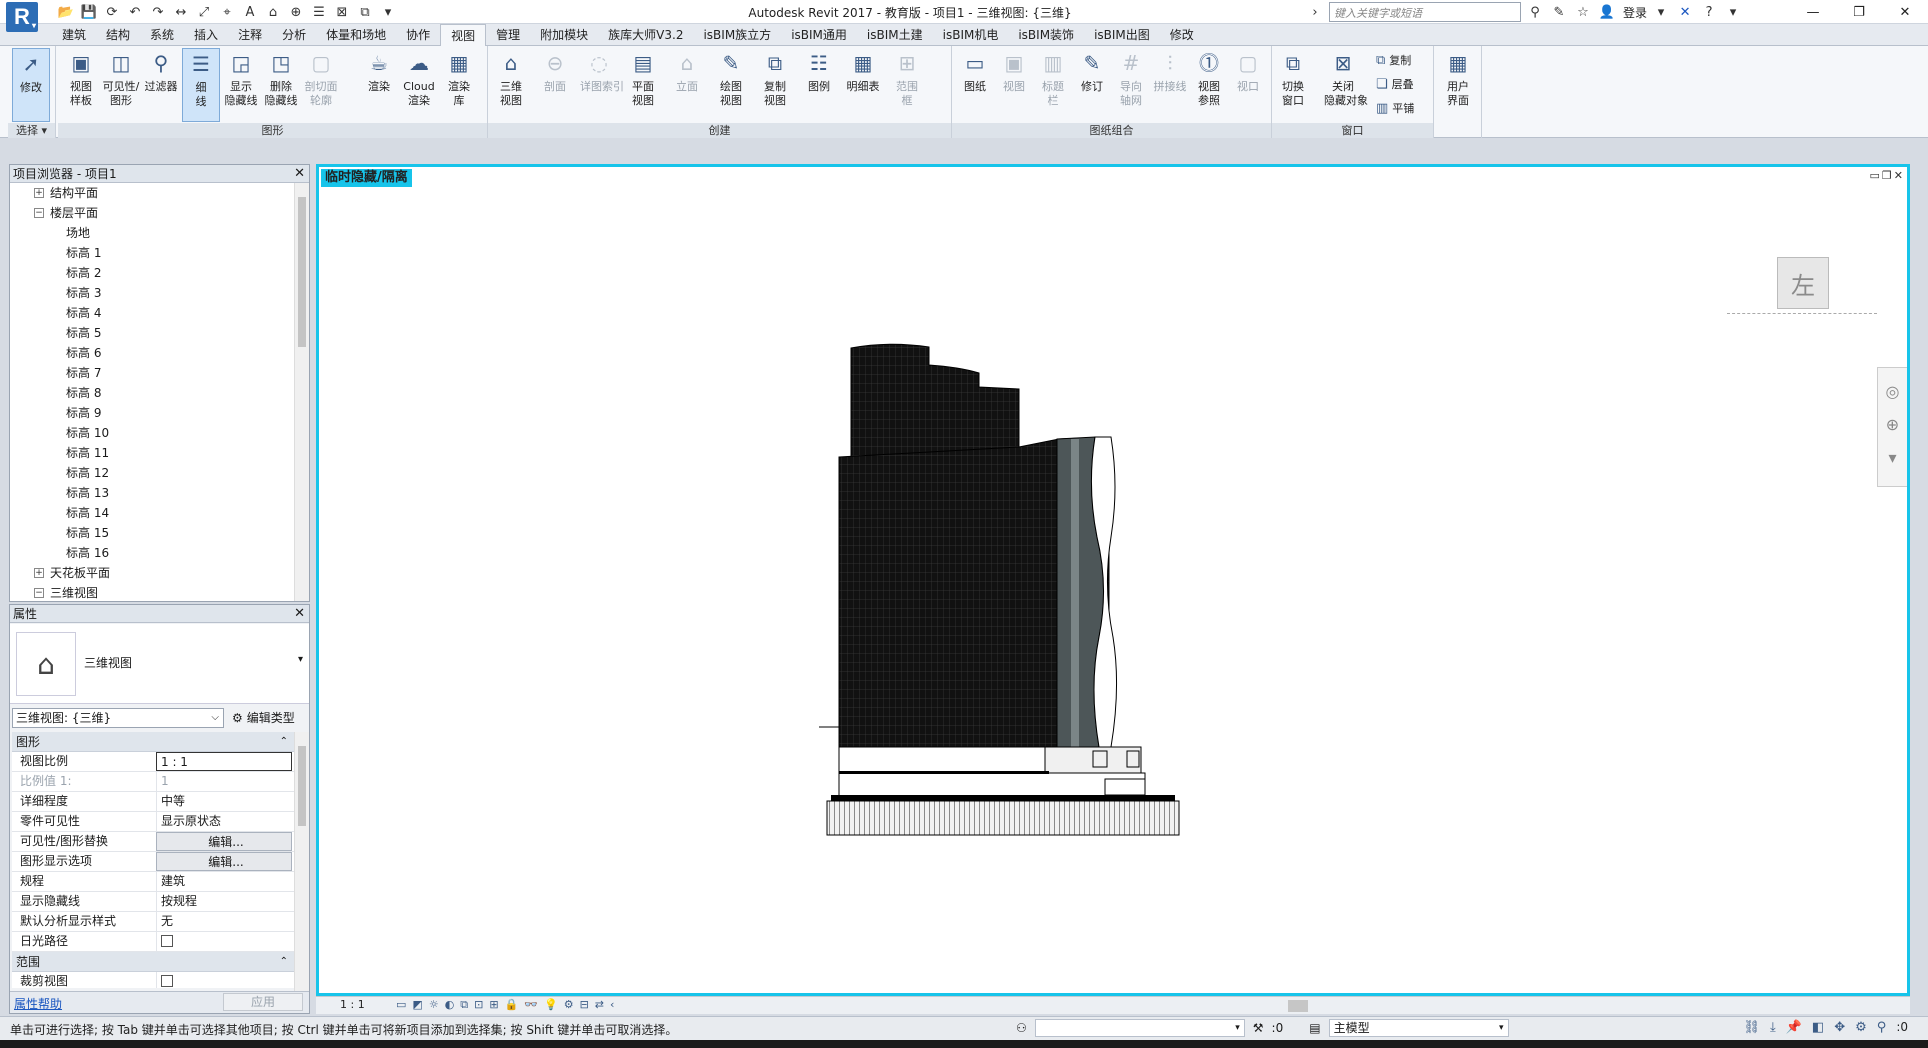  I want to click on cloud-render-button: ☁ Cloud 渲染, so click(419, 85).